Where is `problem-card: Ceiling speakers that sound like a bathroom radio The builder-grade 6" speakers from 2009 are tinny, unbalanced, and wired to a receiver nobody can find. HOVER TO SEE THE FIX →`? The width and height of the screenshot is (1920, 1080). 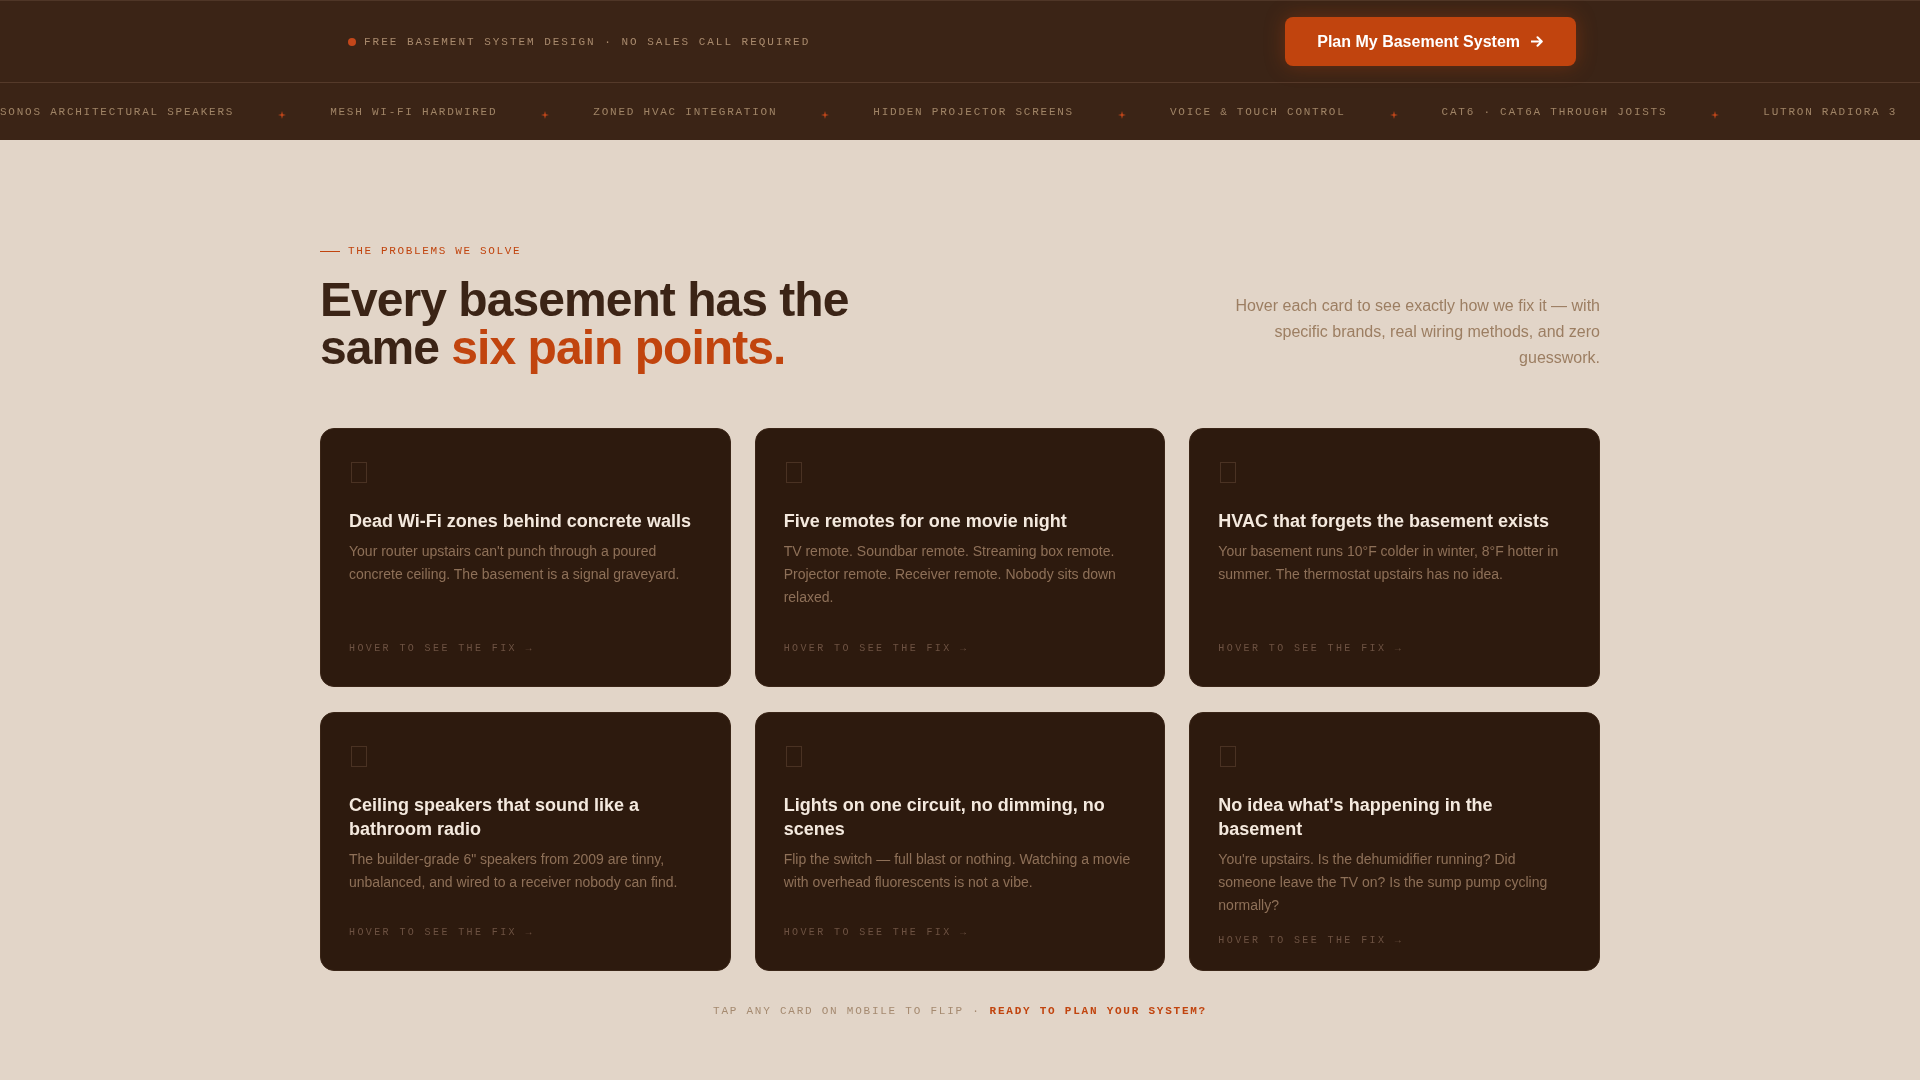
problem-card: Ceiling speakers that sound like a bathroom radio The builder-grade 6" speakers from 2009 are tinny, unbalanced, and wired to a receiver nobody can find. HOVER TO SEE THE FIX → is located at coordinates (525, 841).